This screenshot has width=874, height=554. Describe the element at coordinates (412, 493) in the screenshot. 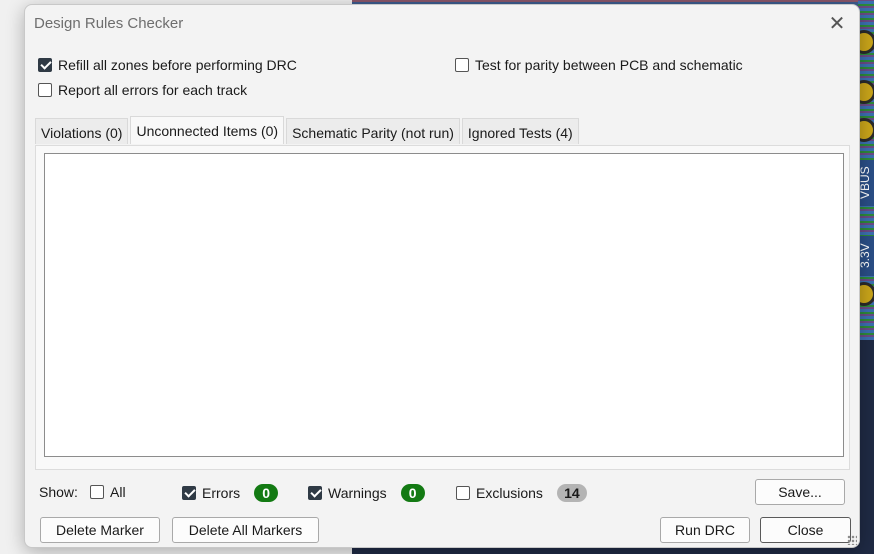

I see `warnings-count-badge: 0` at that location.